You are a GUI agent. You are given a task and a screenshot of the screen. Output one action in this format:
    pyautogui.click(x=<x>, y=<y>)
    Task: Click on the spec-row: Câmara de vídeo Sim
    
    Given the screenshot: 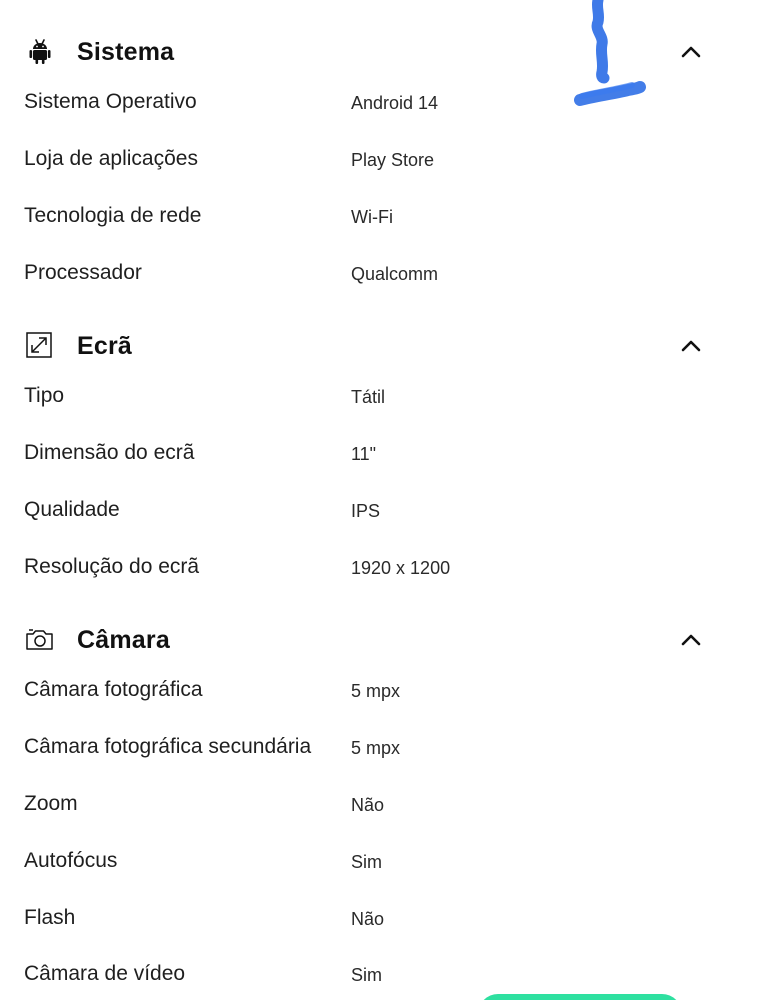 What is the action you would take?
    pyautogui.click(x=380, y=974)
    